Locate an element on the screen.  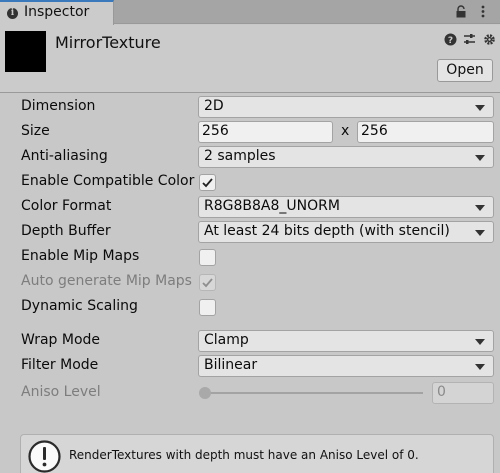
color-format-label: Color Format is located at coordinates (66, 206).